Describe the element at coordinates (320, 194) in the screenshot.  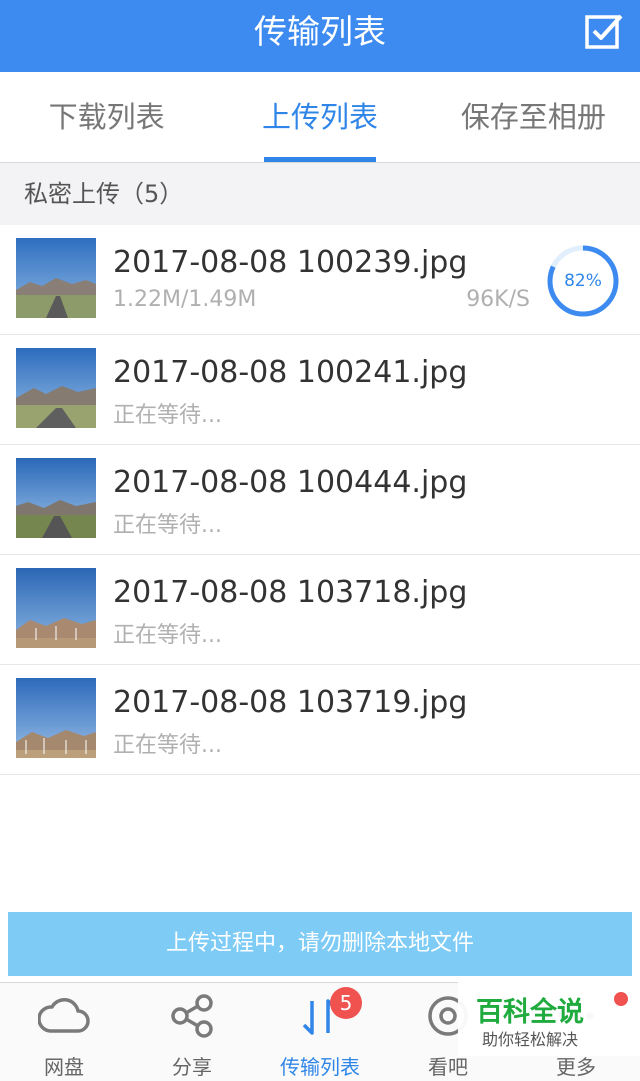
I see `section-header: 私密上传（5）` at that location.